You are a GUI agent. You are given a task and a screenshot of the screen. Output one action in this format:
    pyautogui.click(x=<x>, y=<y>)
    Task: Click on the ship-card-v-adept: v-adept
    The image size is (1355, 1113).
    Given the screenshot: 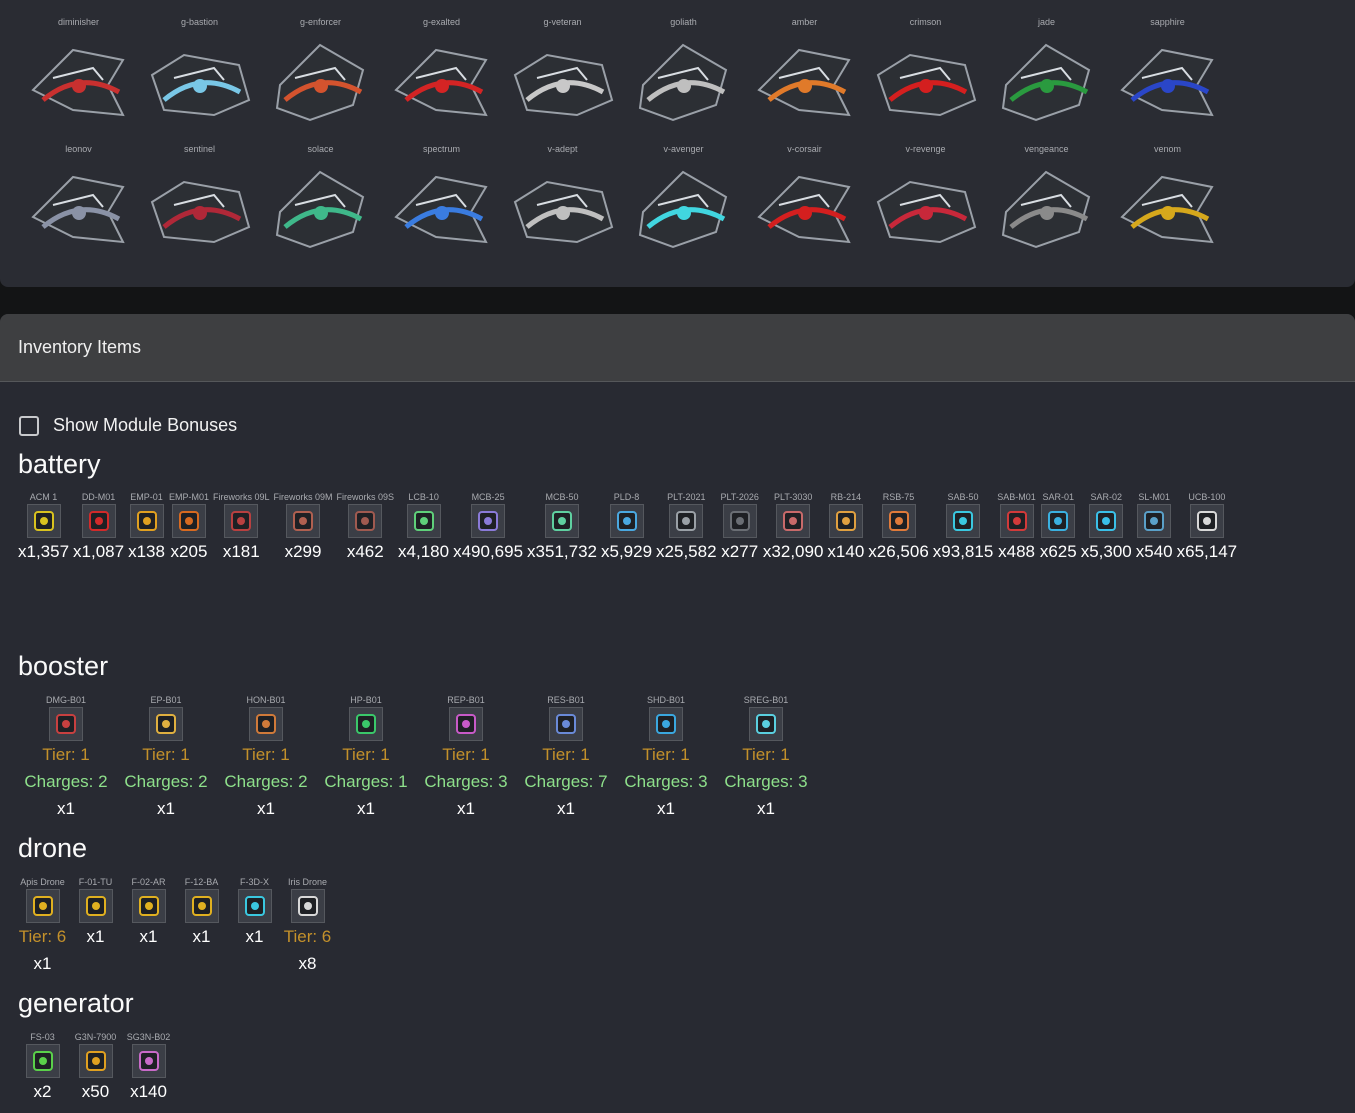 What is the action you would take?
    pyautogui.click(x=562, y=202)
    